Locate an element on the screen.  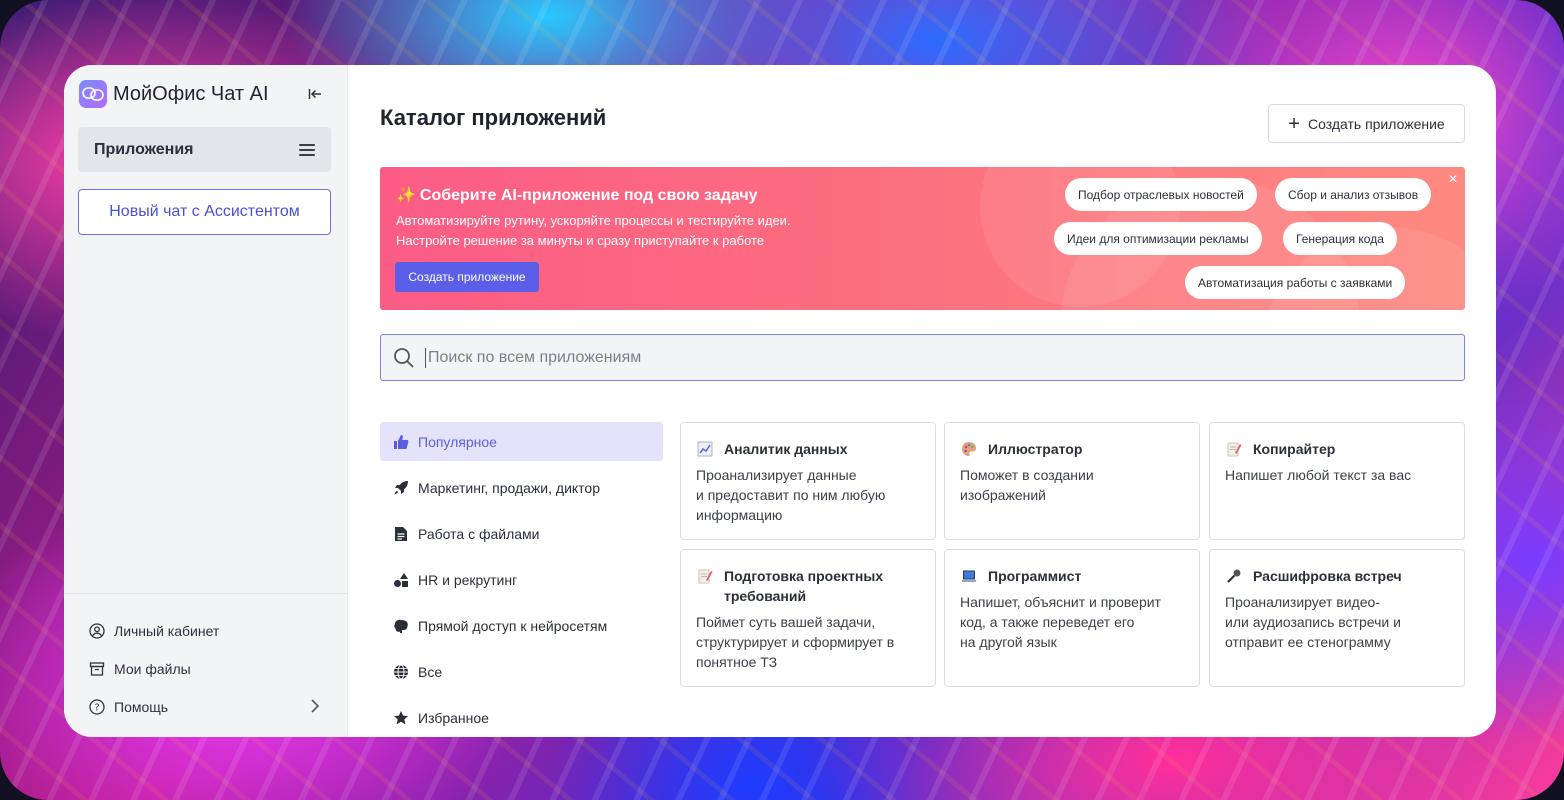
suggestion-chip: Генерация кода is located at coordinates (1340, 238).